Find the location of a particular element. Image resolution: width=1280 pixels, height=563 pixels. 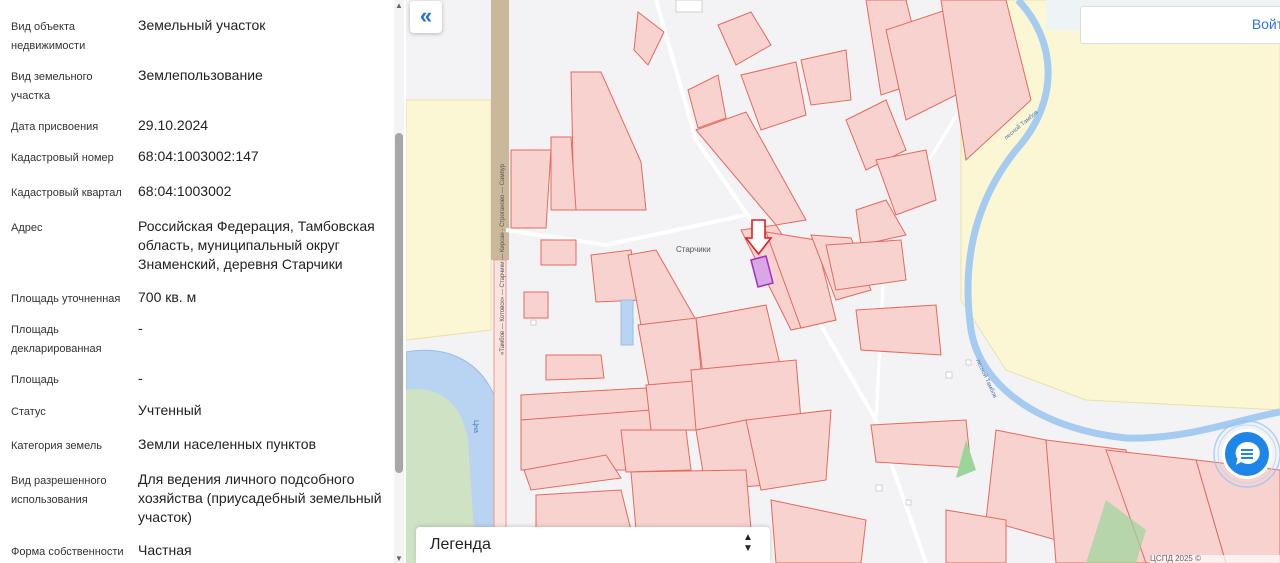

property-label: Статус is located at coordinates (28, 412).